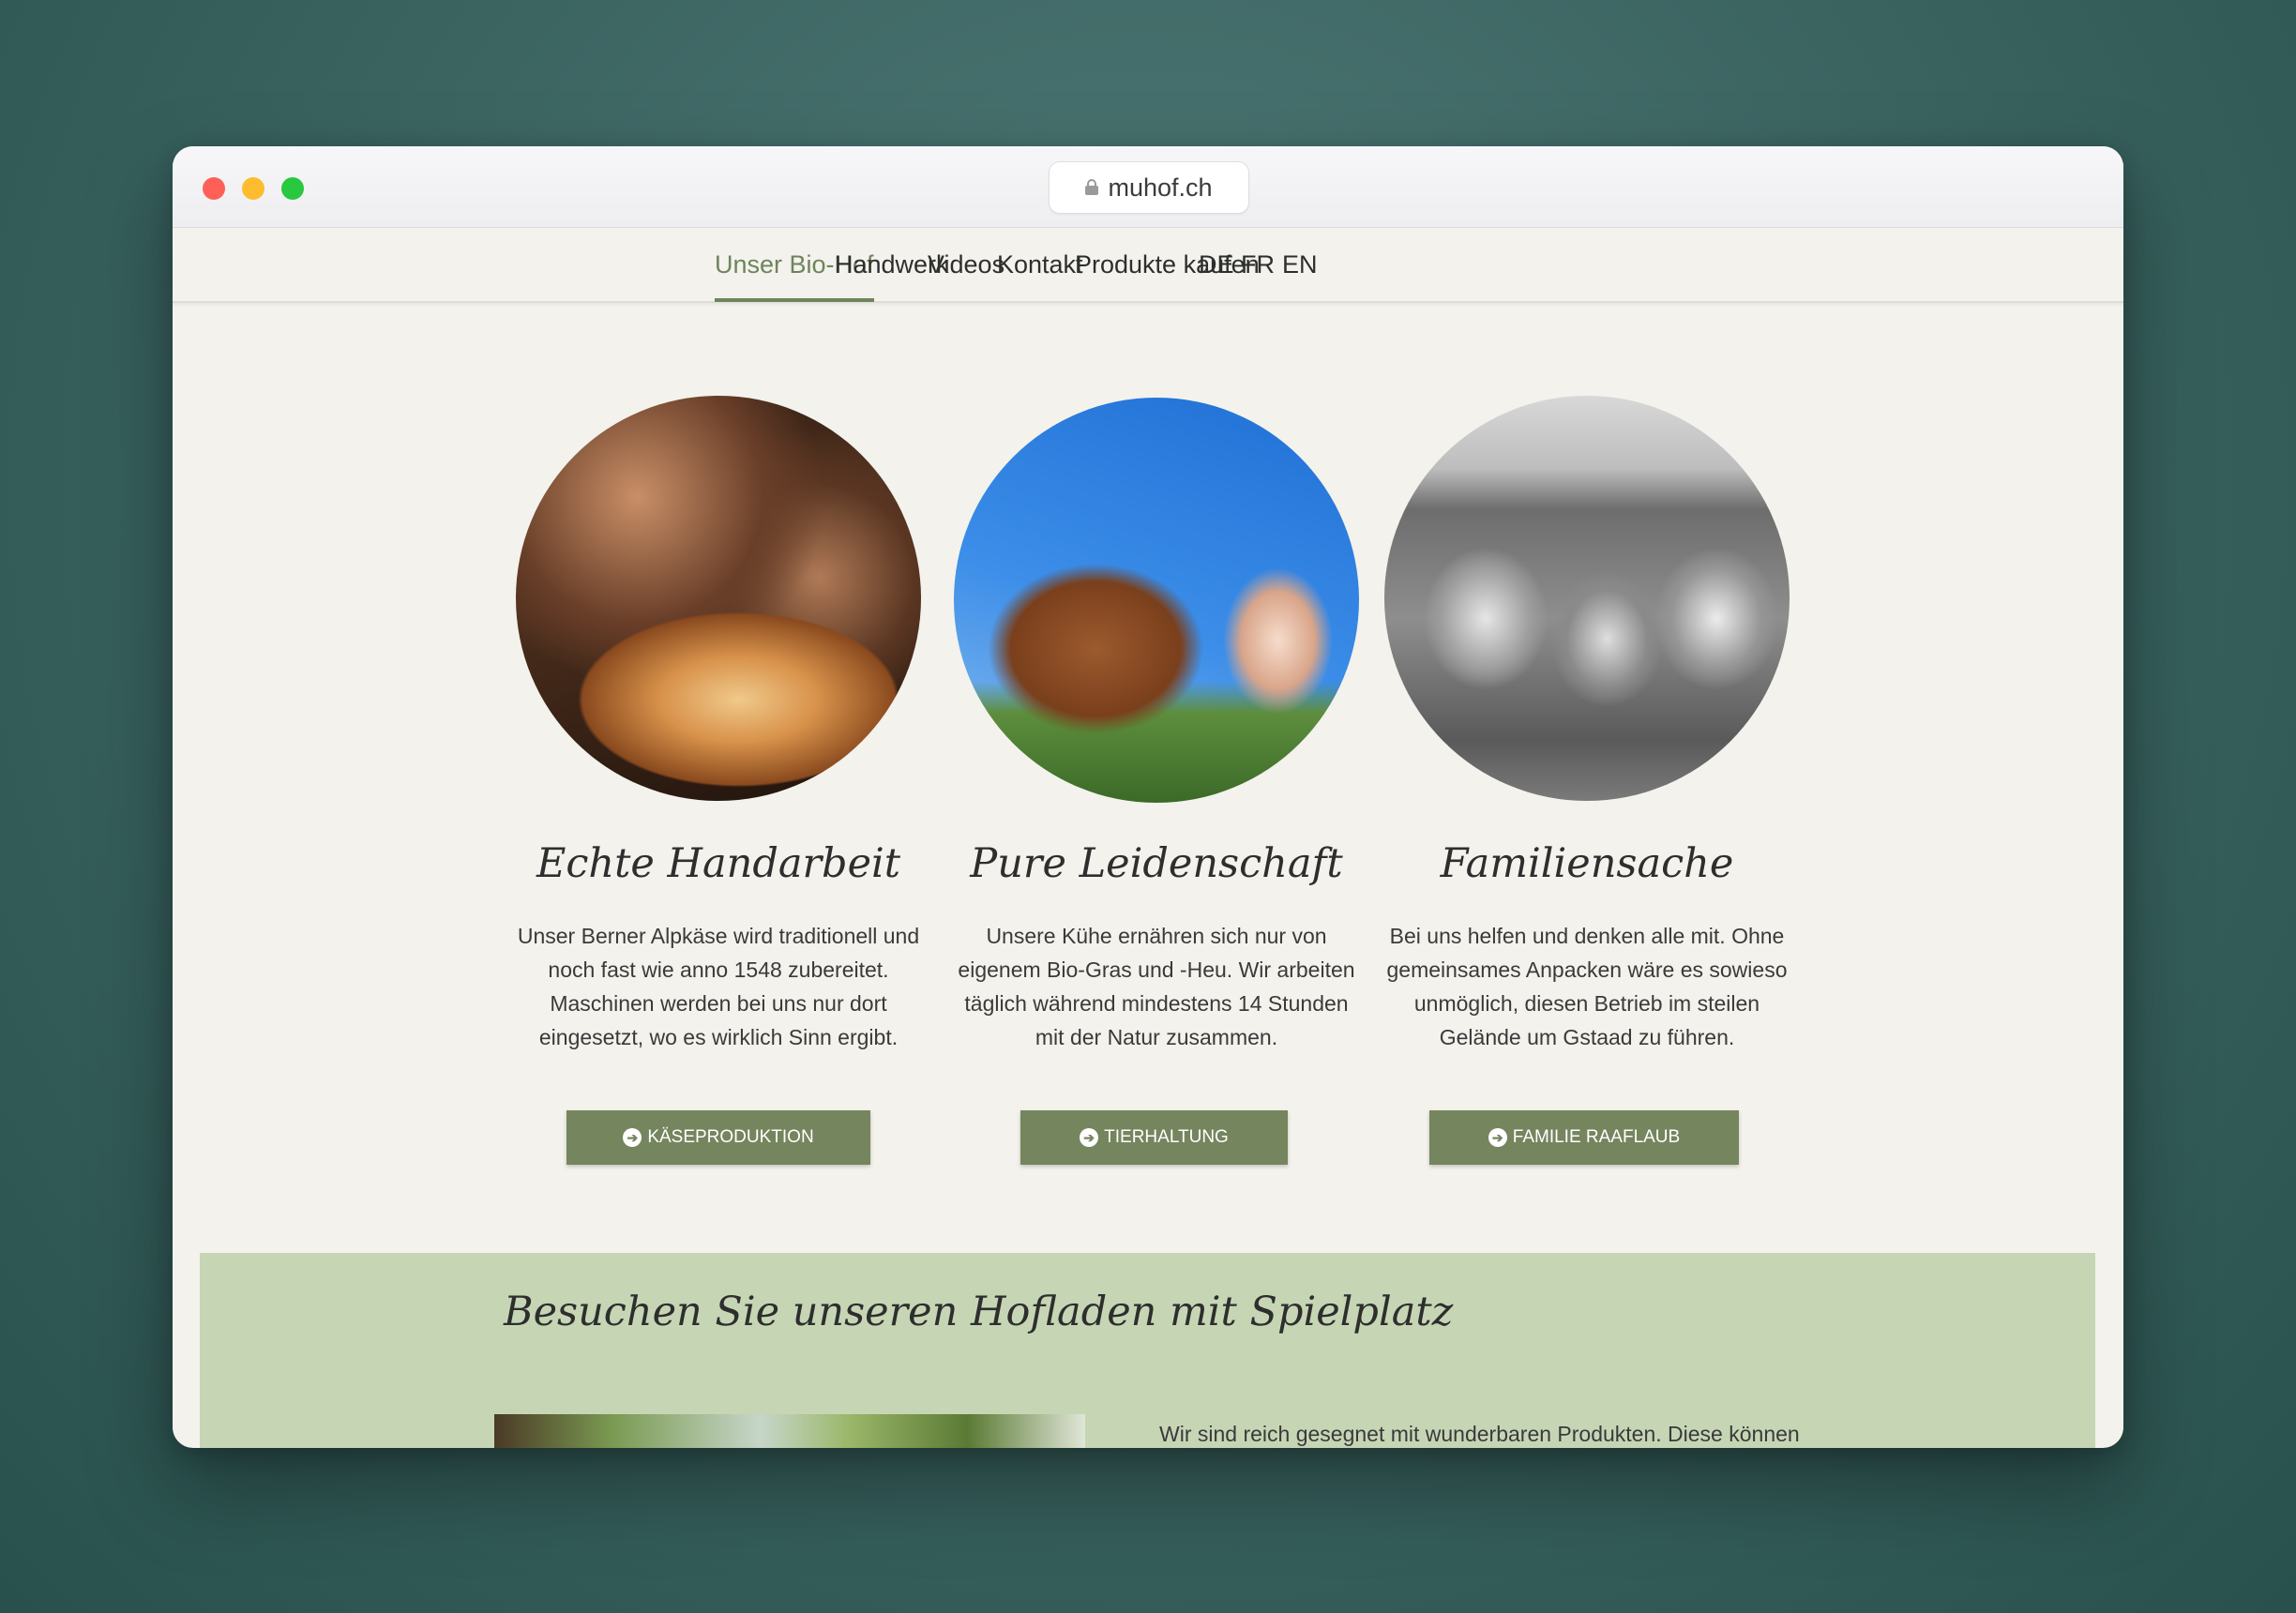  Describe the element at coordinates (1156, 600) in the screenshot. I see `cow-and-woman-photo` at that location.